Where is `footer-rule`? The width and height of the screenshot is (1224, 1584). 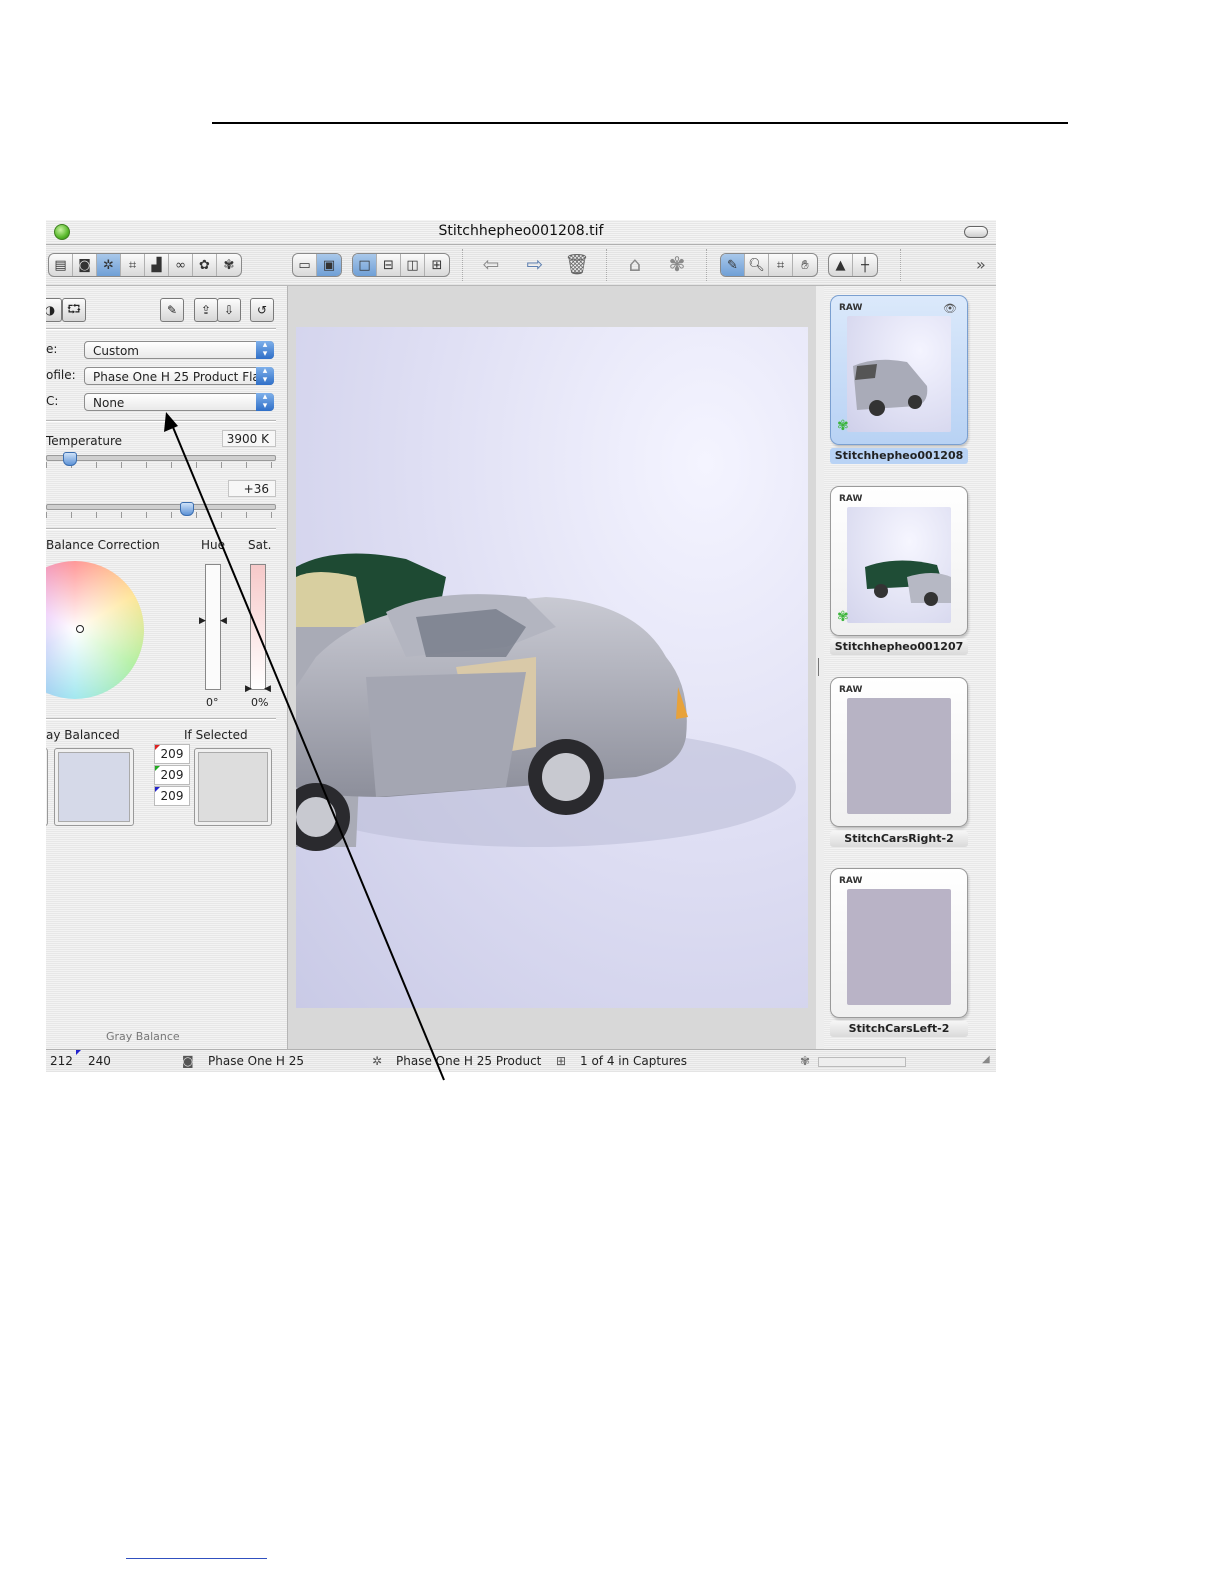 footer-rule is located at coordinates (196, 1558).